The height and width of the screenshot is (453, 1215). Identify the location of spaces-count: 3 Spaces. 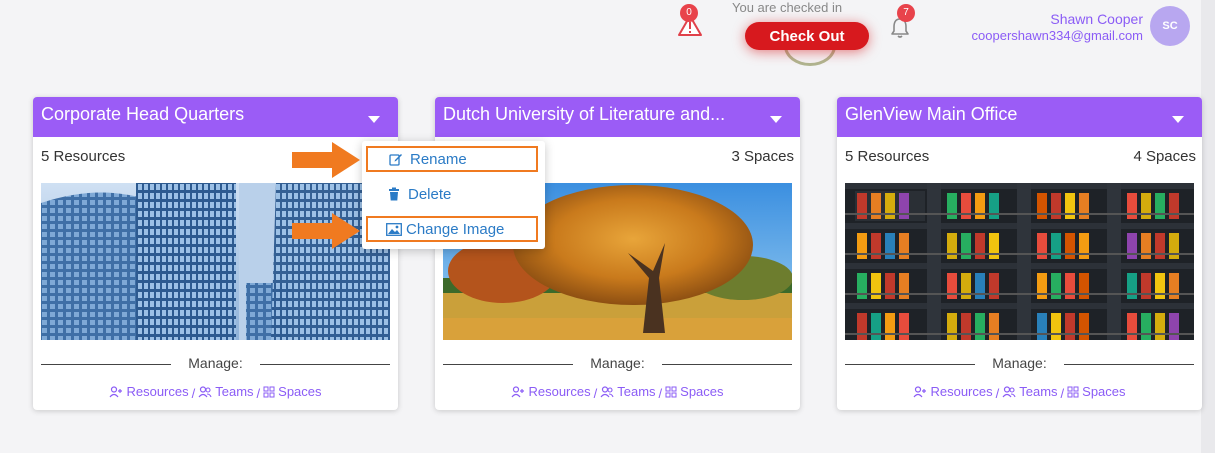
(762, 156).